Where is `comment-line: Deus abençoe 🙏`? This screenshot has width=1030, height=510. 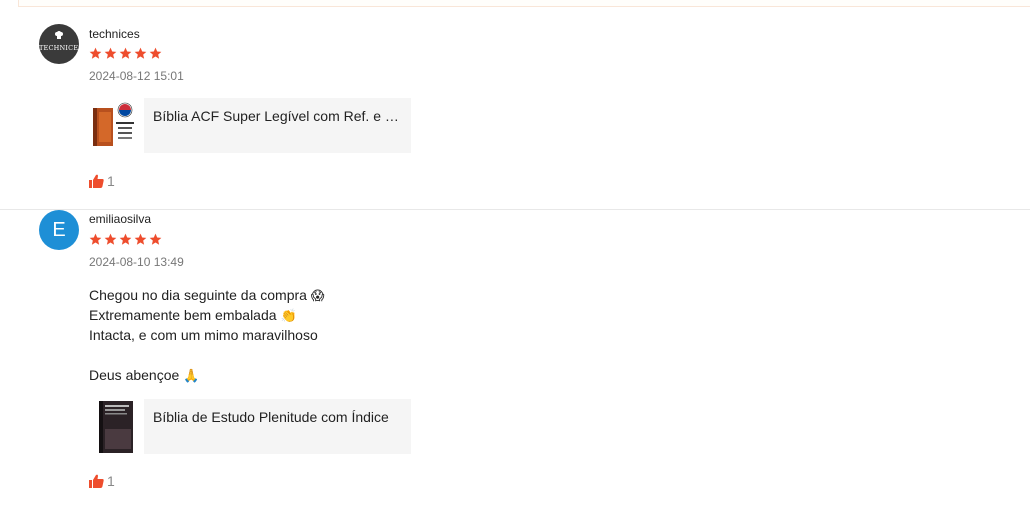 comment-line: Deus abençoe 🙏 is located at coordinates (144, 375).